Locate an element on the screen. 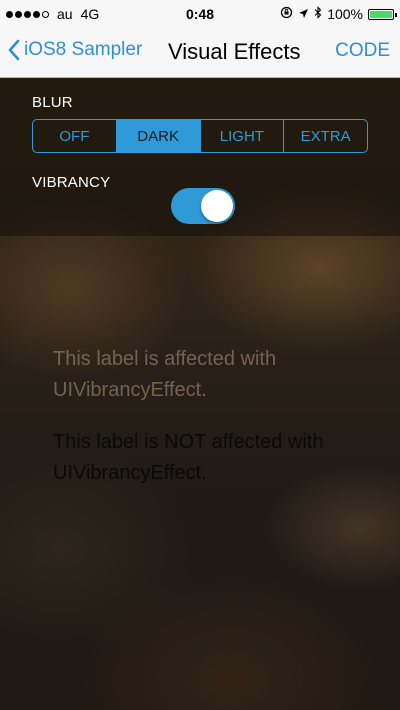  chevron-left-icon is located at coordinates (14, 50).